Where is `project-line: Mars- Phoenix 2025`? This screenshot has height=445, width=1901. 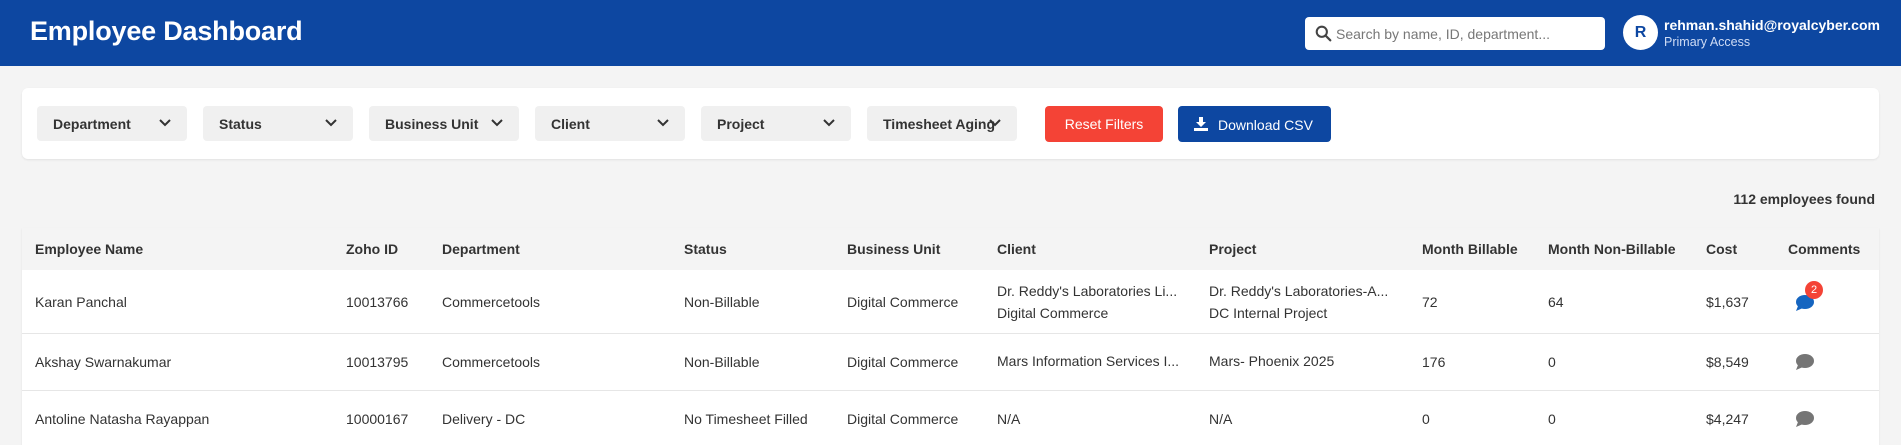 project-line: Mars- Phoenix 2025 is located at coordinates (1272, 361).